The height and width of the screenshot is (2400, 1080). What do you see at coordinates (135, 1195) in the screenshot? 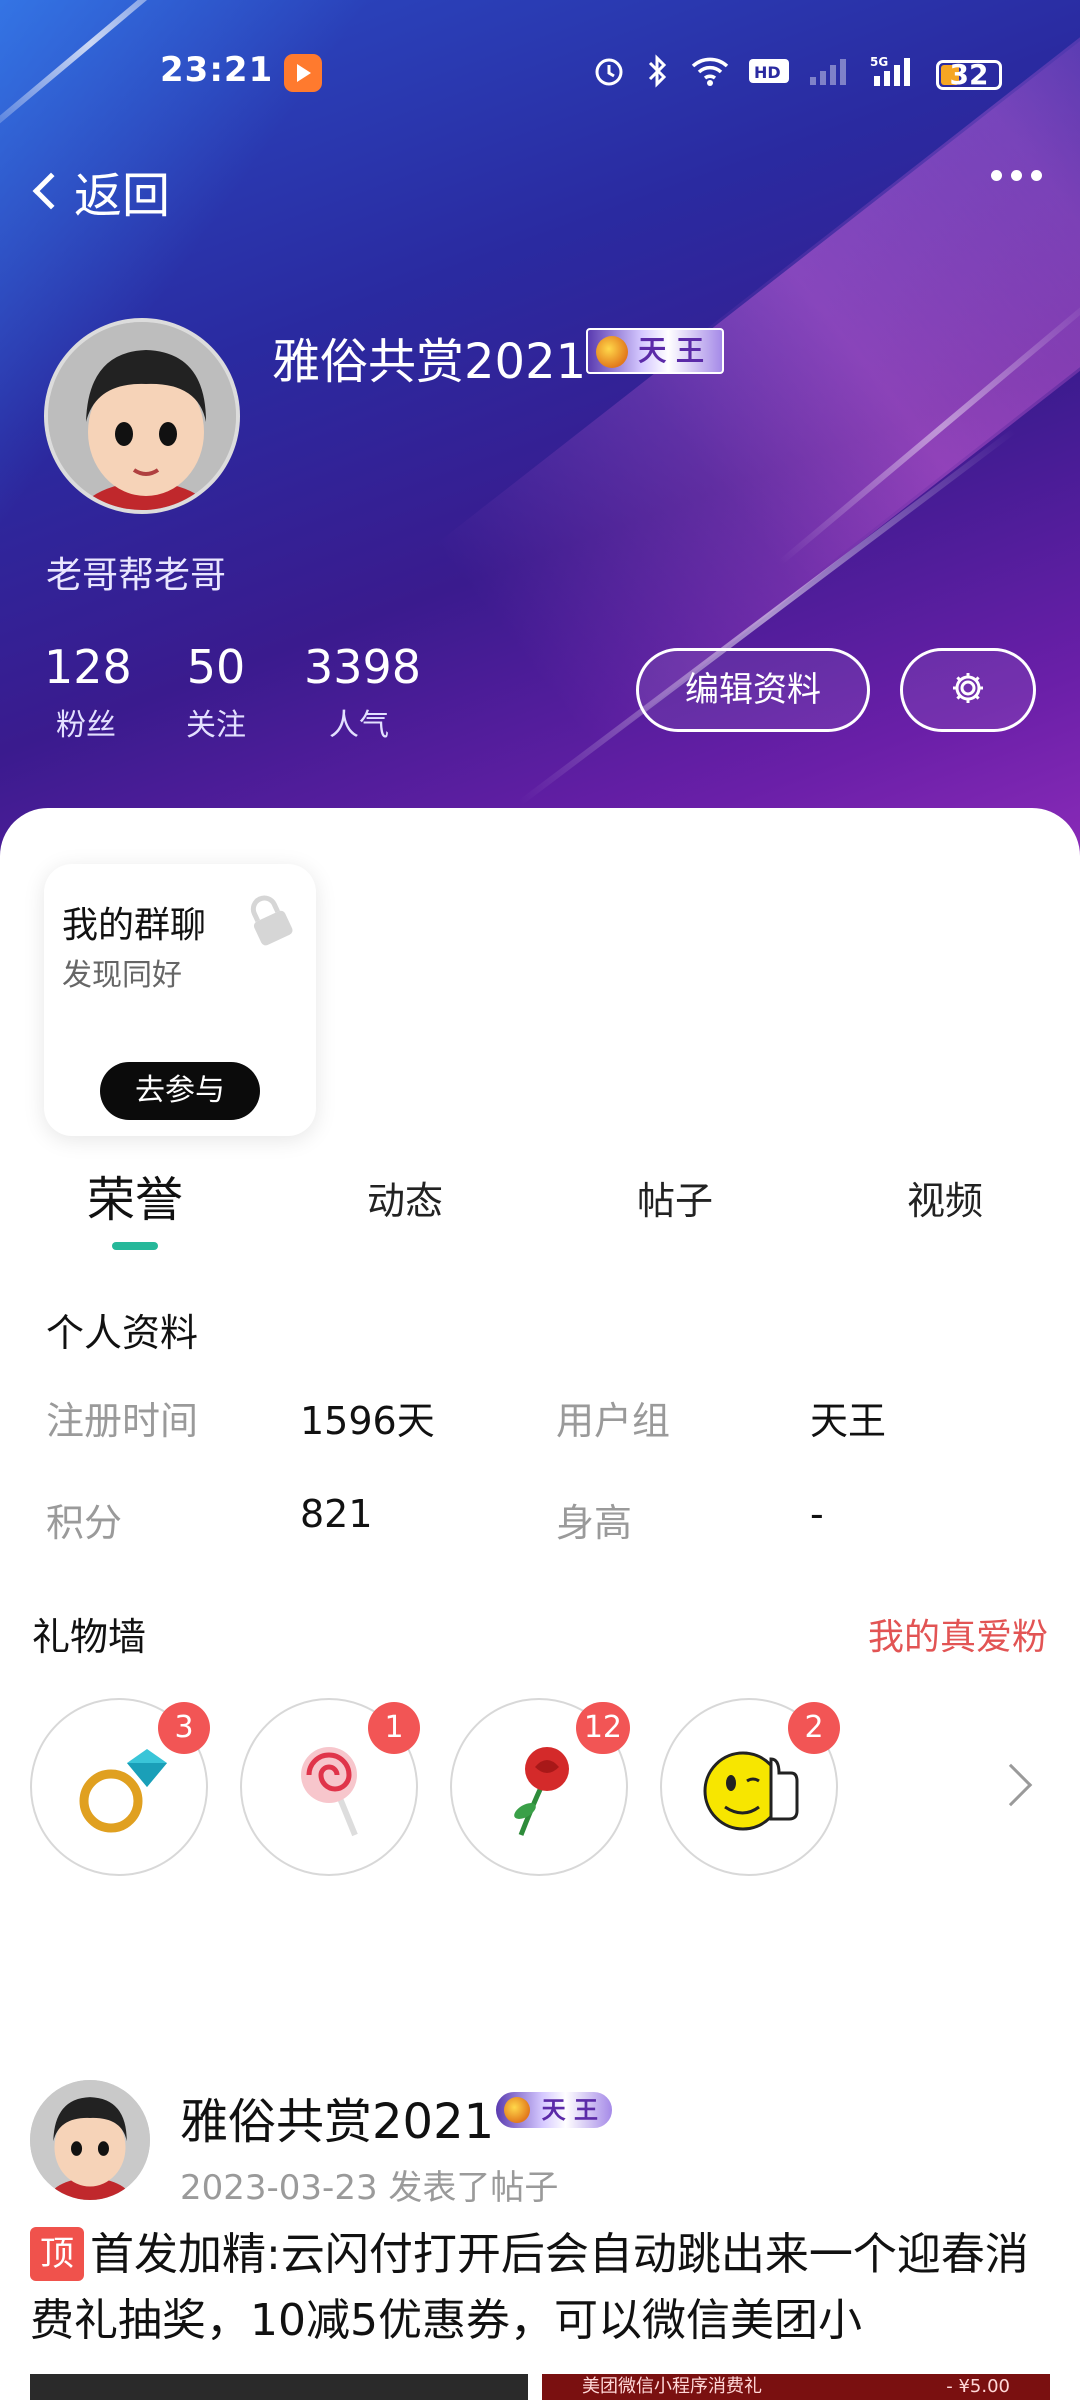
I see `tab-honor: 荣誉` at bounding box center [135, 1195].